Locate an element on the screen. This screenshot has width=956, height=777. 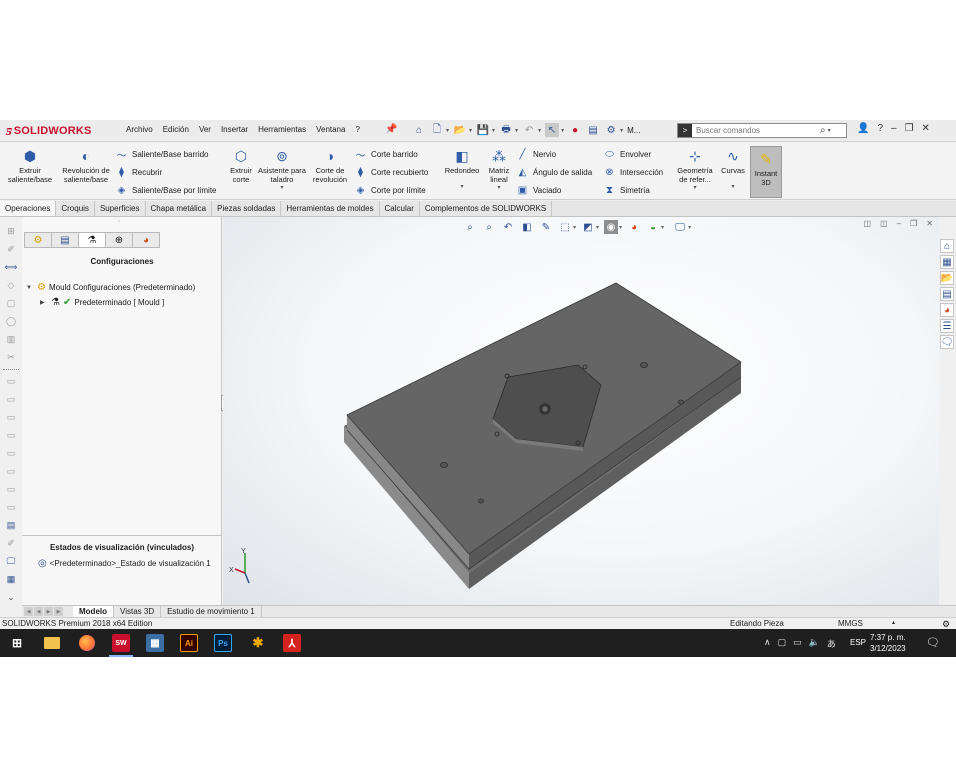
tab-piezas-soldadas: Piezas soldadas is located at coordinates (247, 208).